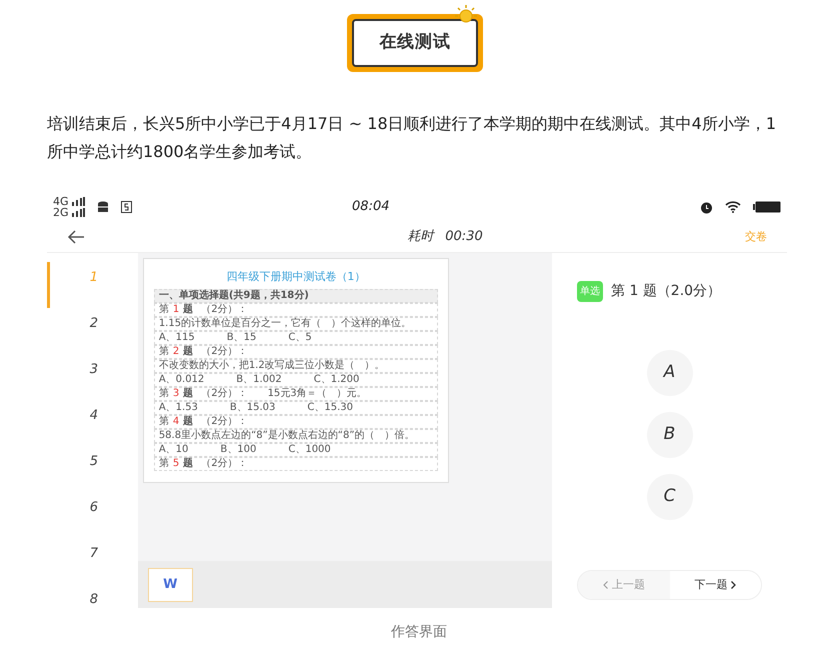 The width and height of the screenshot is (830, 659). What do you see at coordinates (669, 373) in the screenshot?
I see `answer-option: A` at bounding box center [669, 373].